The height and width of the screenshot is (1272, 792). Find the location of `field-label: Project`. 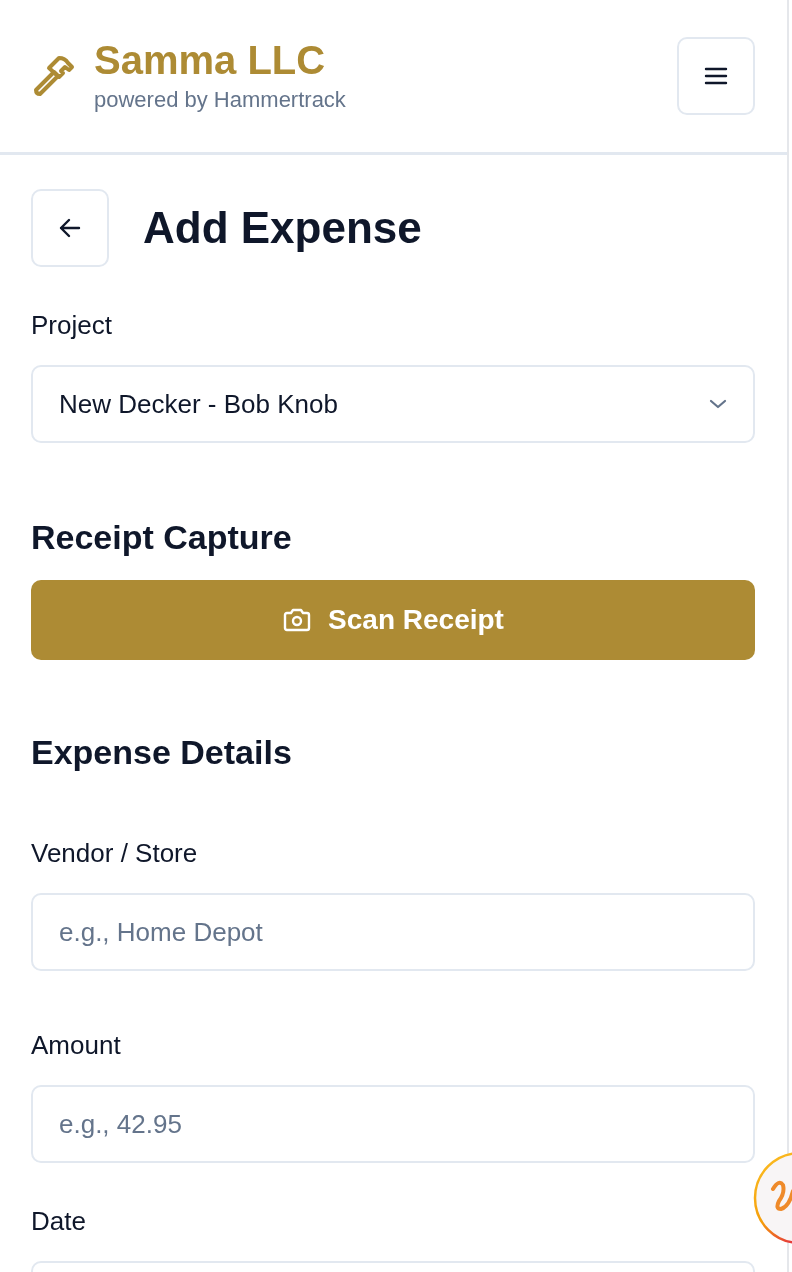

field-label: Project is located at coordinates (72, 325).